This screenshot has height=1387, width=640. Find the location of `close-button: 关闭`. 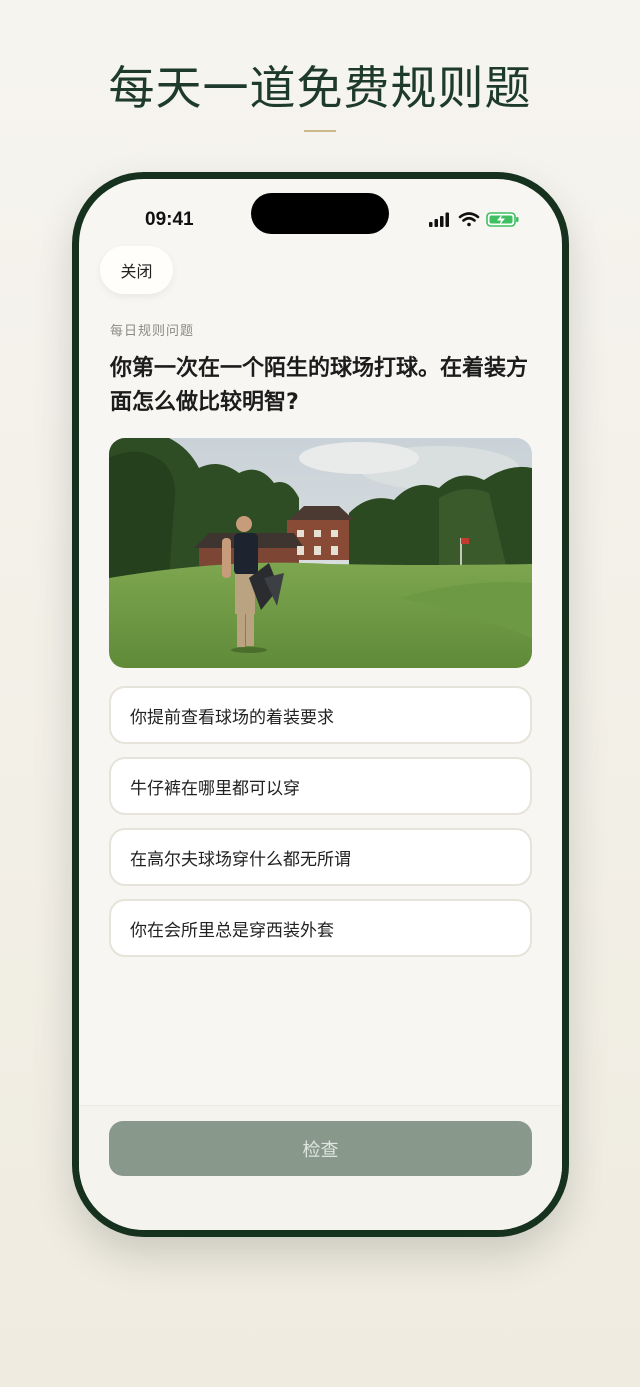

close-button: 关闭 is located at coordinates (136, 270).